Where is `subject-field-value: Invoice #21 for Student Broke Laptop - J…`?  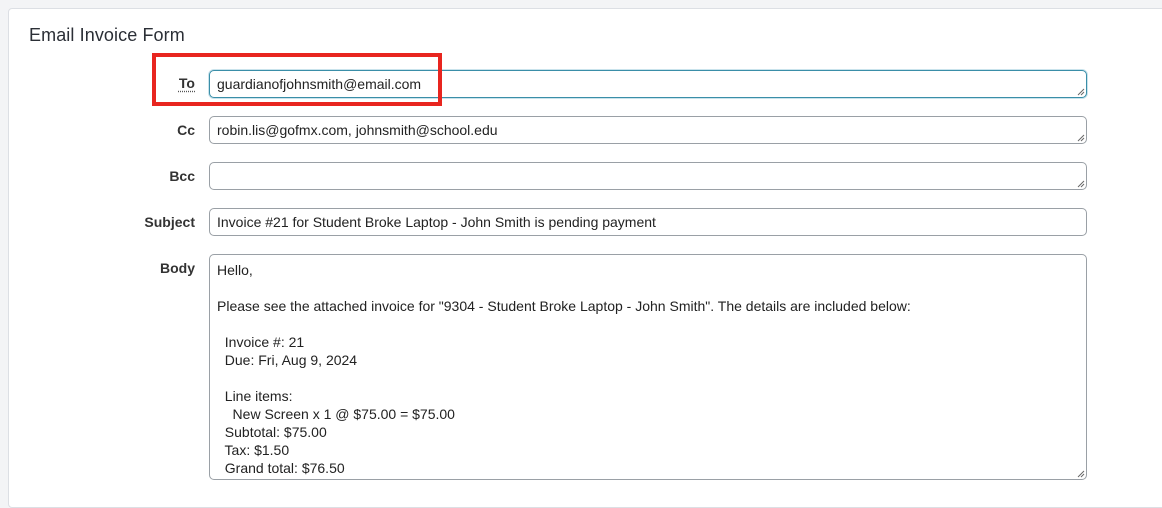
subject-field-value: Invoice #21 for Student Broke Laptop - J… is located at coordinates (436, 222).